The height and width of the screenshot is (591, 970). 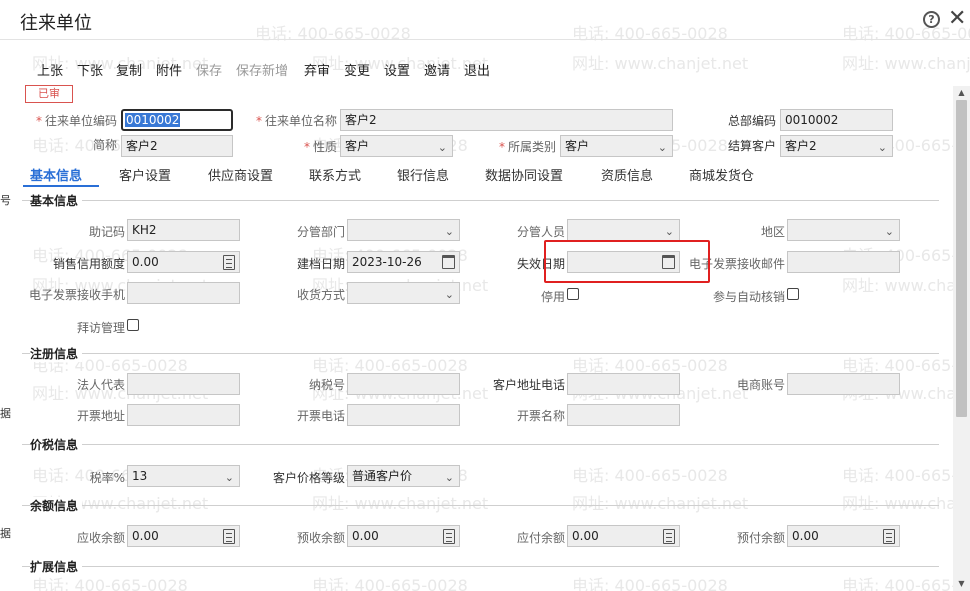 I want to click on einvoice-email-input, so click(x=843, y=262).